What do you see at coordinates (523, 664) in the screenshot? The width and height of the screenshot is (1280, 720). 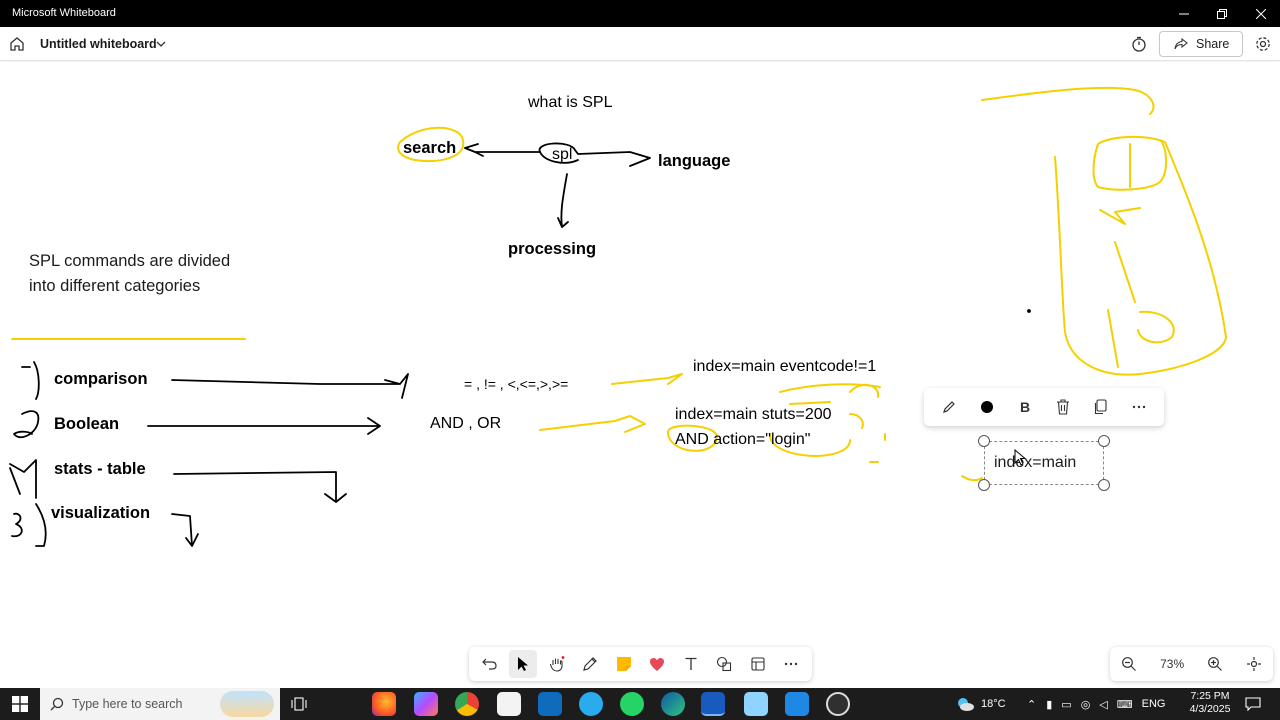 I see `select-tool-icon` at bounding box center [523, 664].